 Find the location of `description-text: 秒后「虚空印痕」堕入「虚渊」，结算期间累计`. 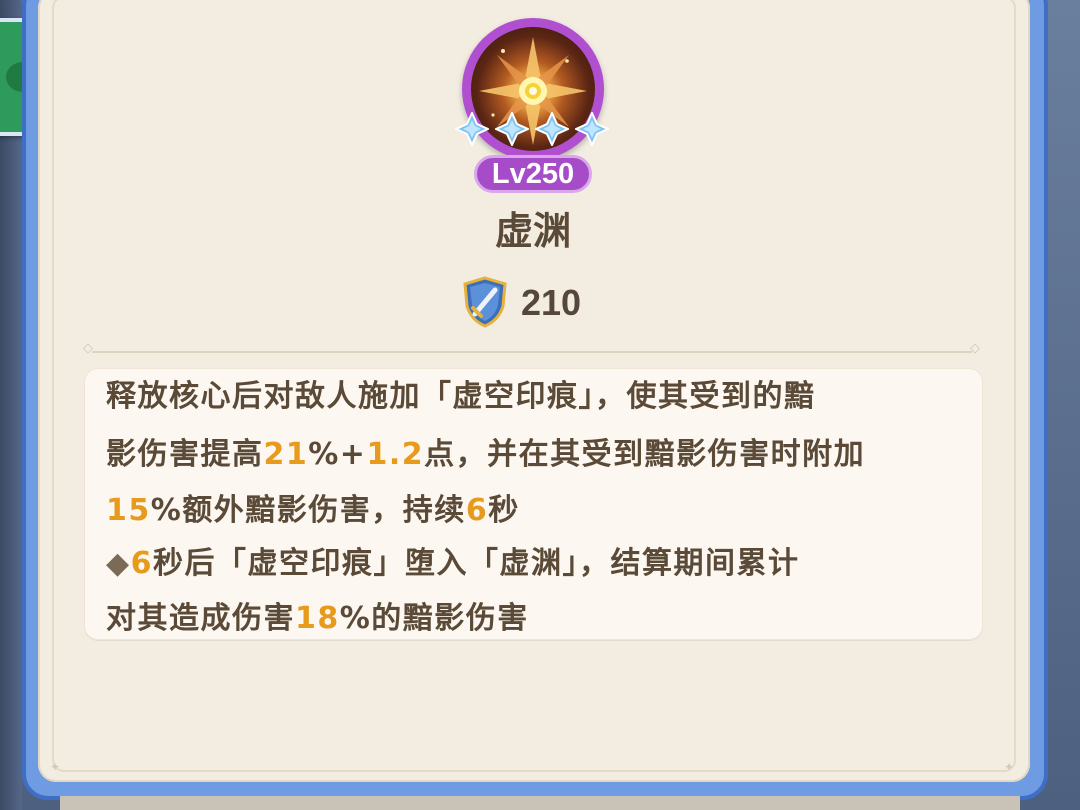

description-text: 秒后「虚空印痕」堕入「虚渊」，结算期间累计 is located at coordinates (476, 563).